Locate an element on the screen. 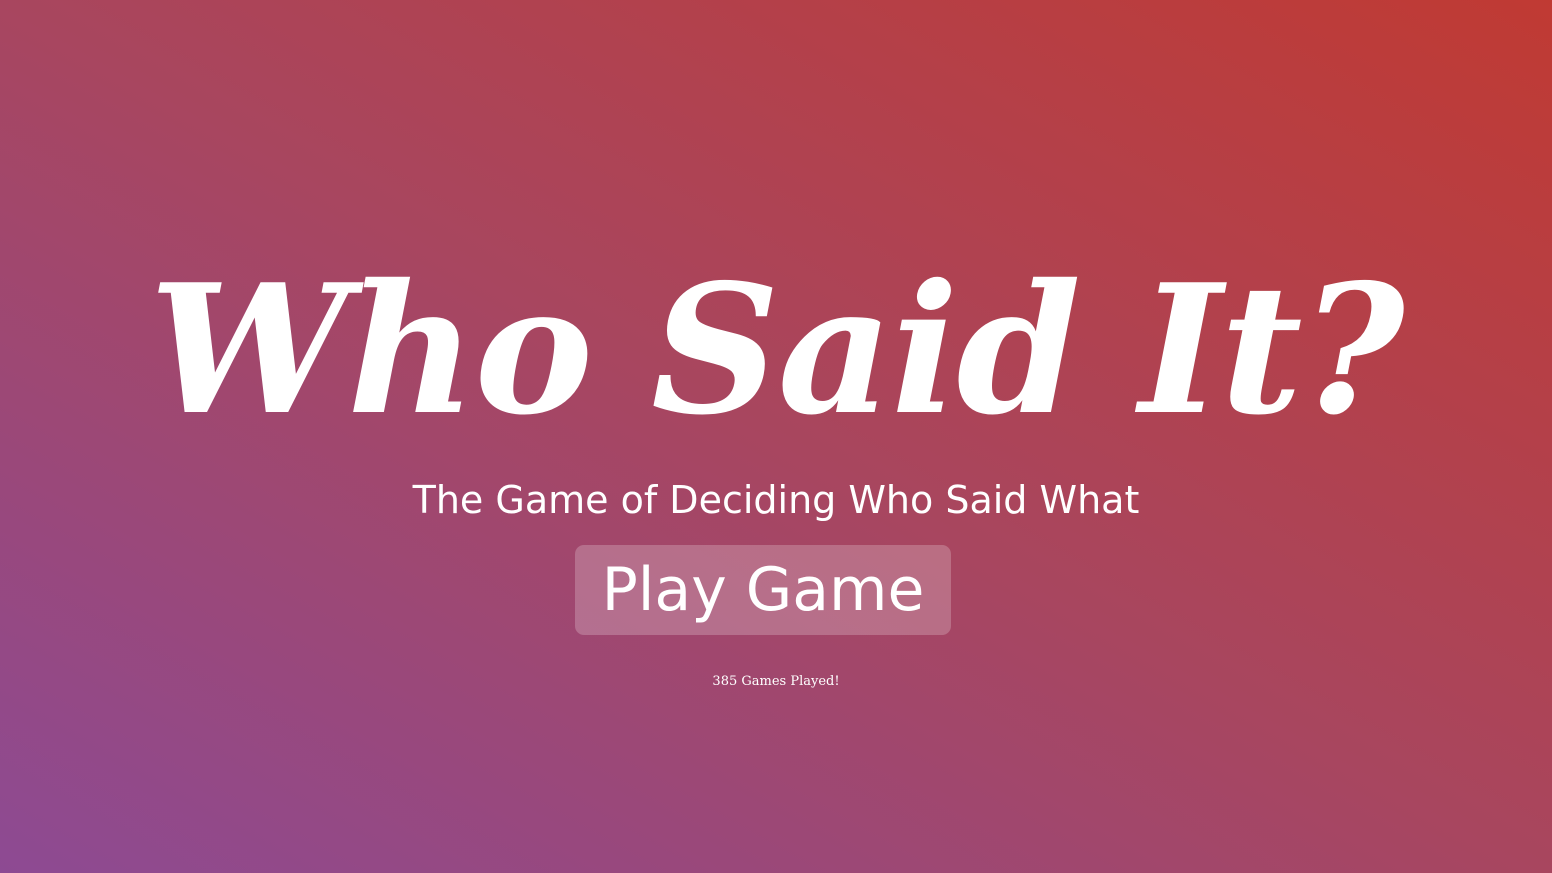 The height and width of the screenshot is (873, 1552). play-game-button: Play Game is located at coordinates (763, 590).